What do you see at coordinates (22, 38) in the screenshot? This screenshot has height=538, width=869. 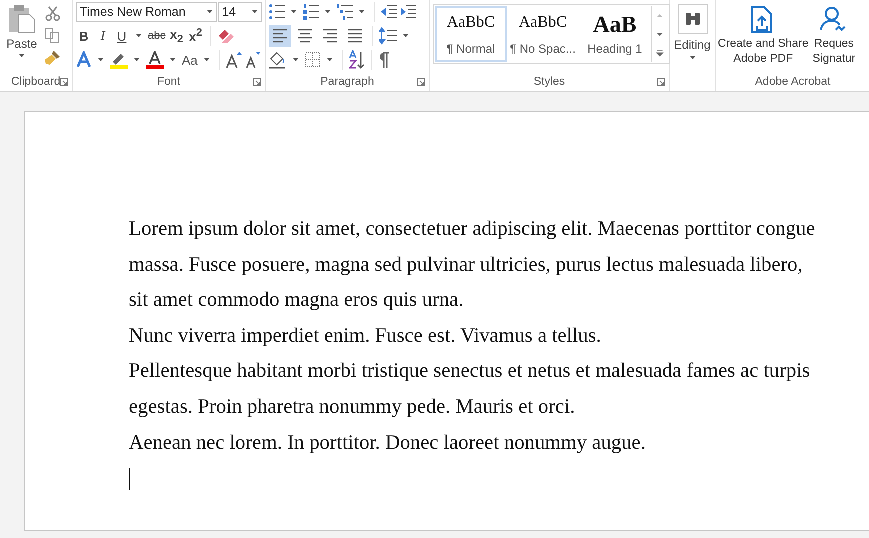 I see `paste-button: Paste` at bounding box center [22, 38].